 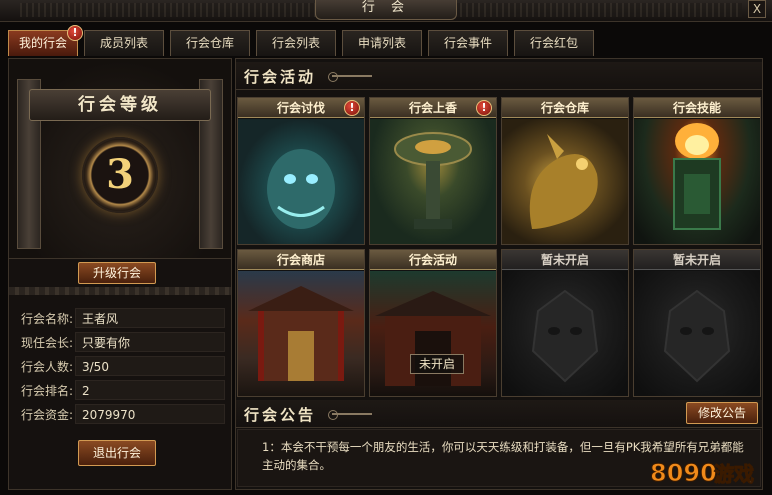 What do you see at coordinates (433, 333) in the screenshot?
I see `guild-gate-image` at bounding box center [433, 333].